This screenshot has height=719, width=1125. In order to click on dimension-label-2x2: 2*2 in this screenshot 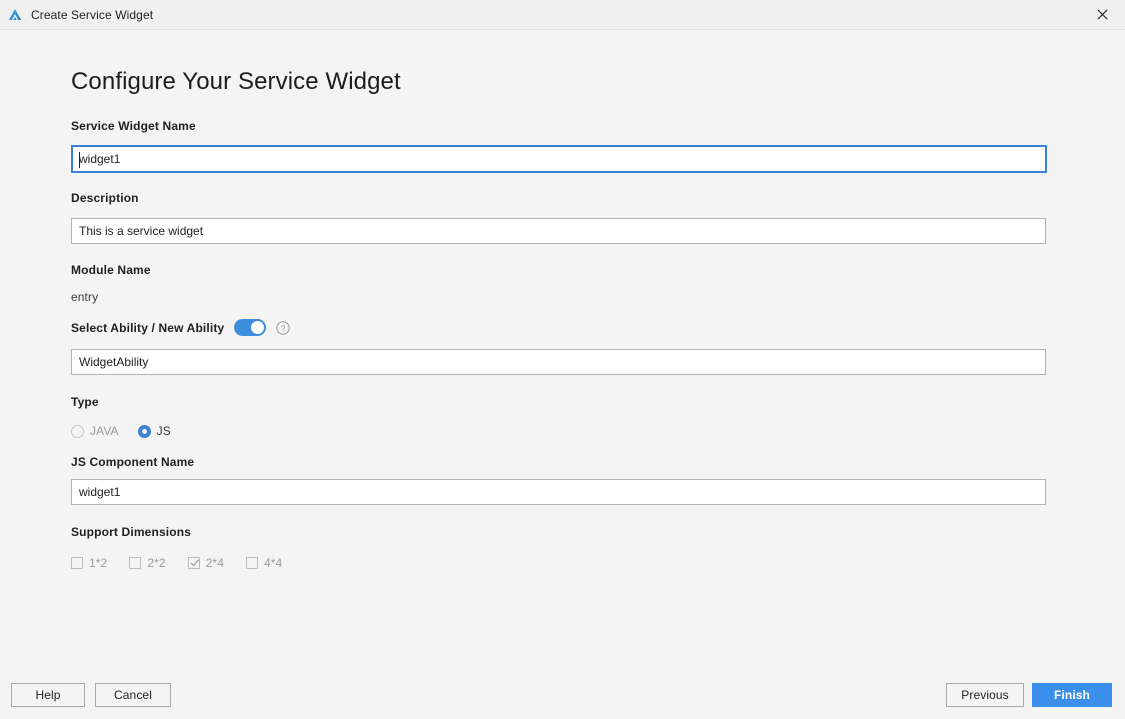, I will do `click(156, 563)`.